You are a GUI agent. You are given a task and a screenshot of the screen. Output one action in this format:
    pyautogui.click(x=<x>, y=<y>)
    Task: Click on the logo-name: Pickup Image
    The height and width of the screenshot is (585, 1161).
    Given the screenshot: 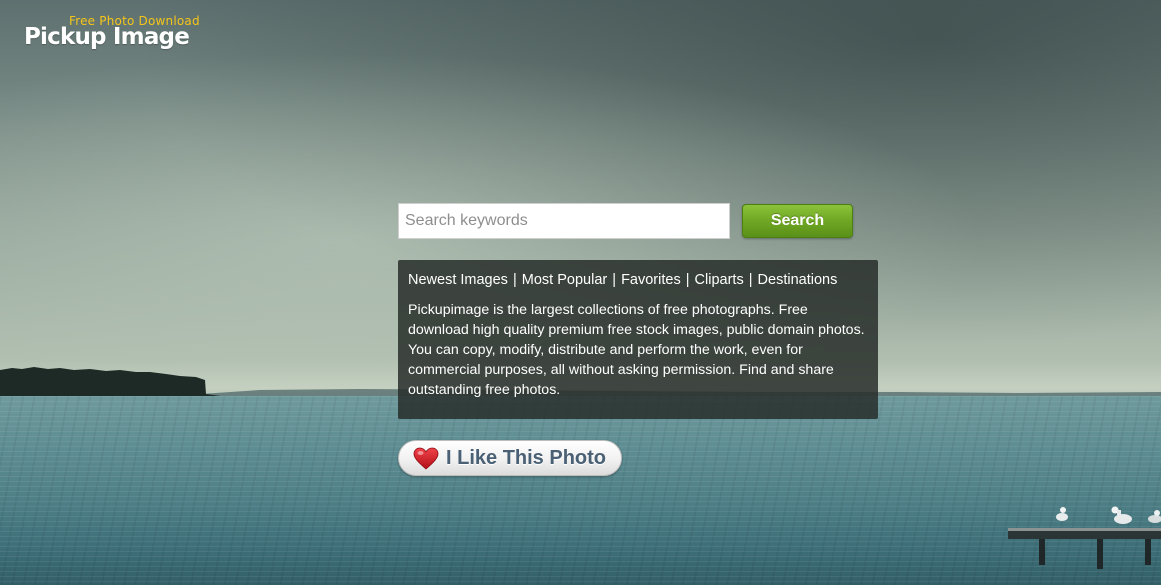 What is the action you would take?
    pyautogui.click(x=107, y=37)
    